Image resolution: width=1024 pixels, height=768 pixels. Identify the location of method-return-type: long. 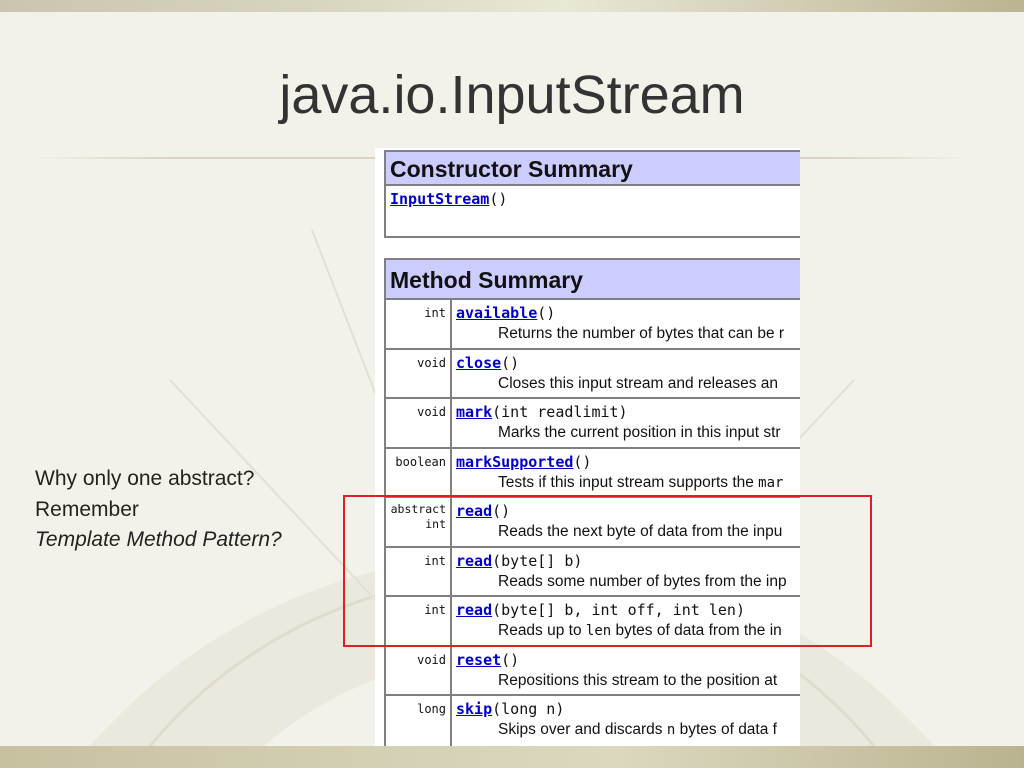
(419, 721).